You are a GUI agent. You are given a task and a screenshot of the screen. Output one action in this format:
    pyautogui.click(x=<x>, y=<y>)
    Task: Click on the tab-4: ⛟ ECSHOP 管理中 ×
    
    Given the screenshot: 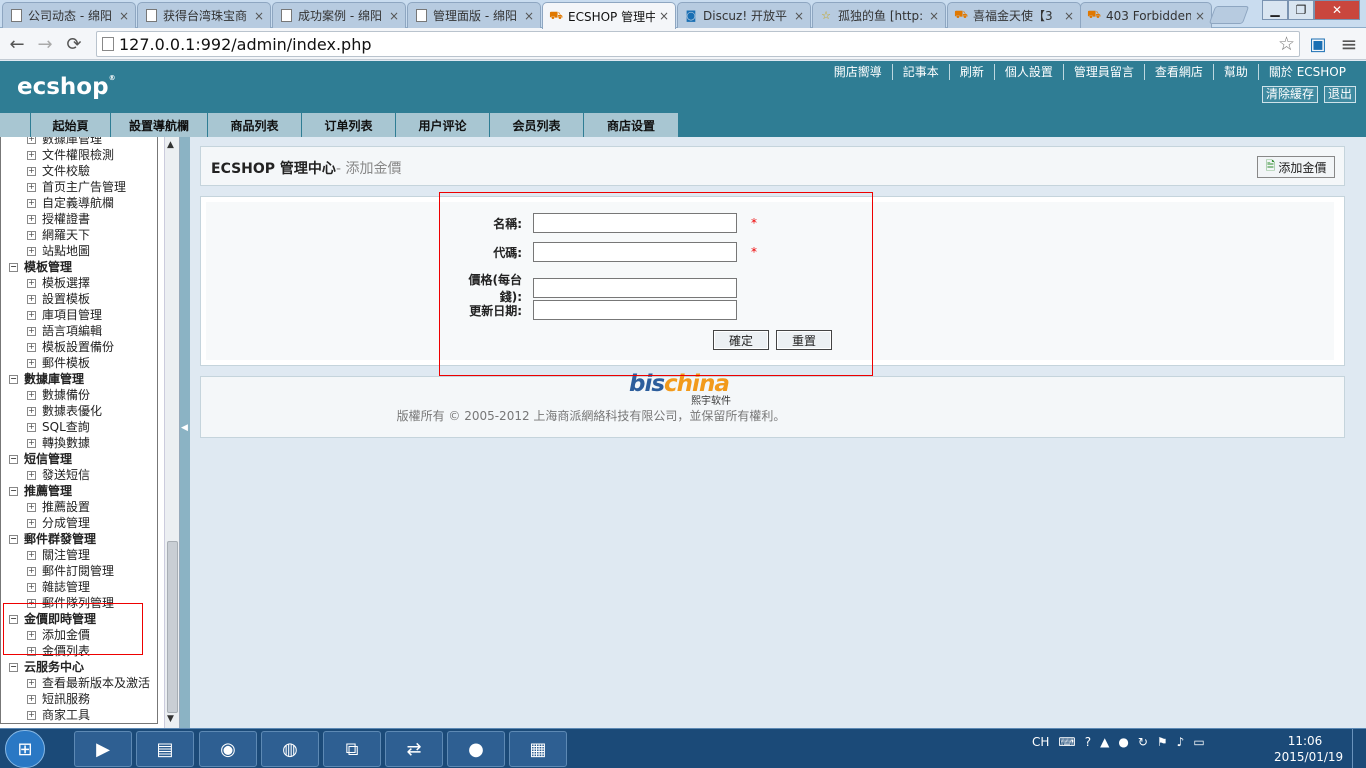 What is the action you would take?
    pyautogui.click(x=609, y=15)
    